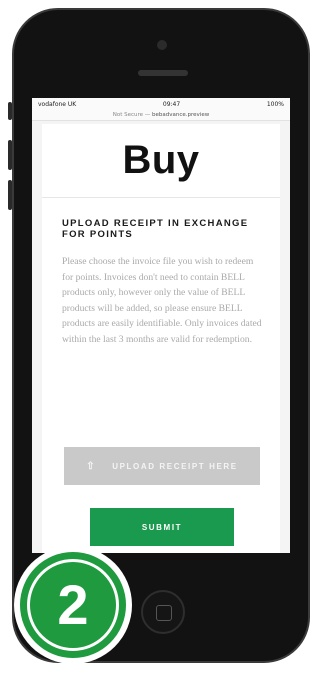 The image size is (322, 677). What do you see at coordinates (162, 45) in the screenshot?
I see `front-camera` at bounding box center [162, 45].